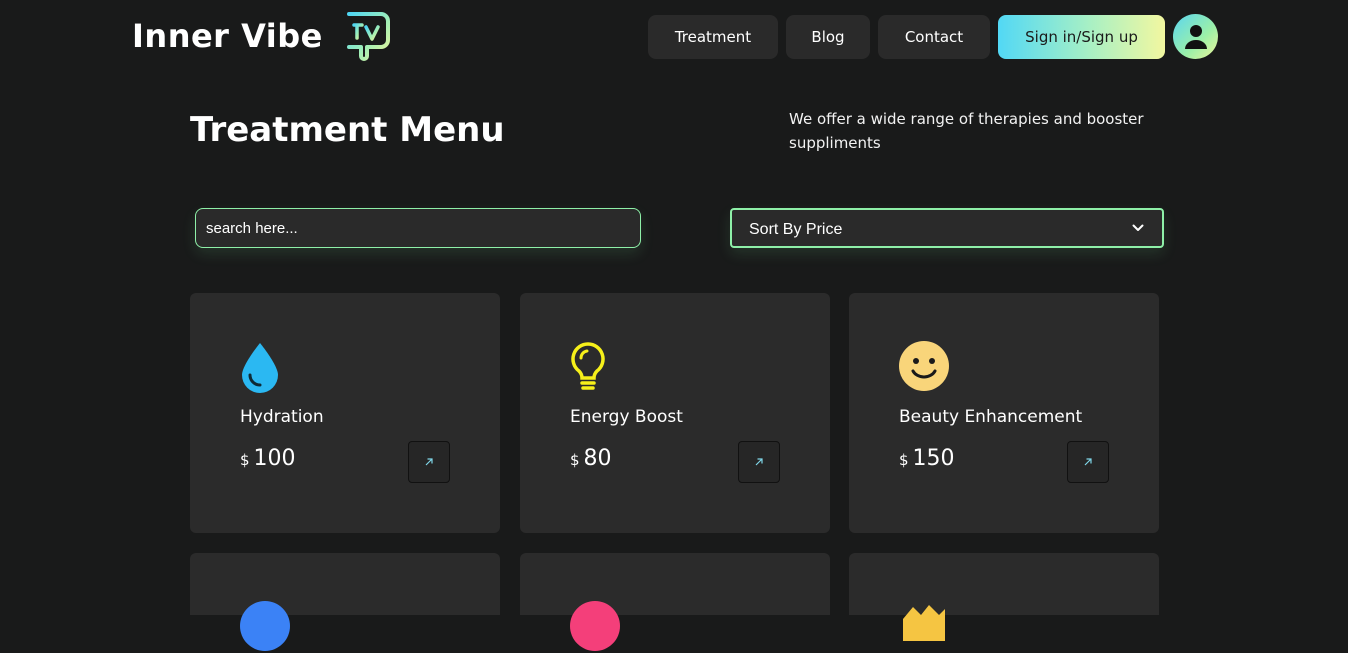  I want to click on page-title: Treatment Menu, so click(347, 130).